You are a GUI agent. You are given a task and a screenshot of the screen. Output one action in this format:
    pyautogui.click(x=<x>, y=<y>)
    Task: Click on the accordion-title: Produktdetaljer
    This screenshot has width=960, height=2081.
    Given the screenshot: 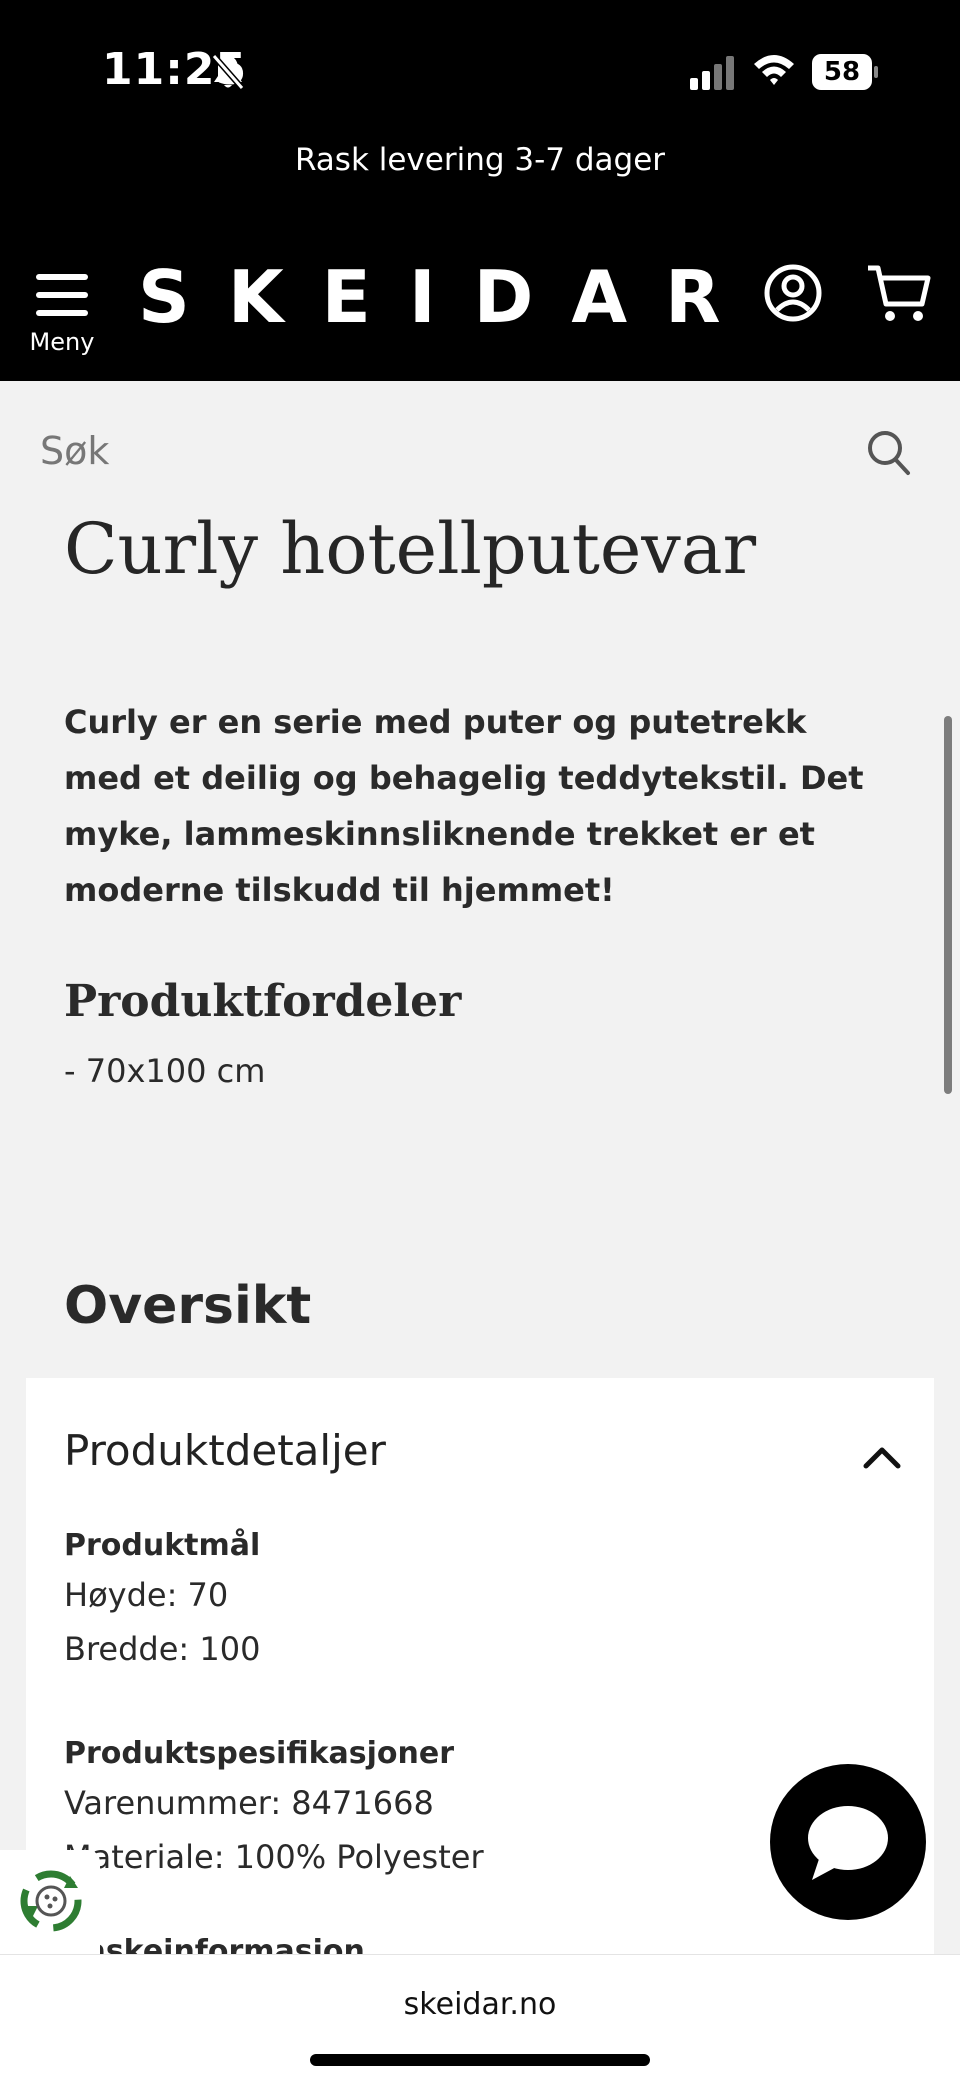 What is the action you would take?
    pyautogui.click(x=225, y=1450)
    